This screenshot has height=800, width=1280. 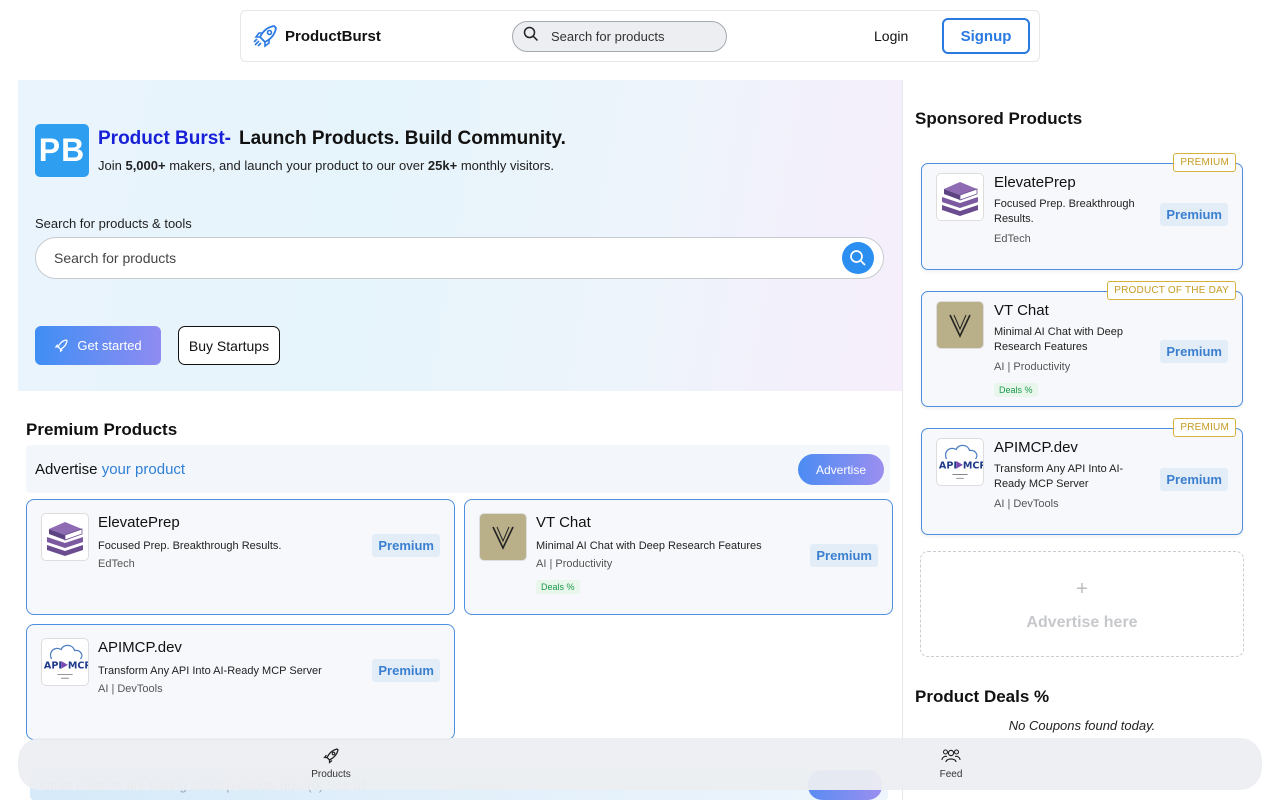 I want to click on search-label: Search for products & tools, so click(x=113, y=223).